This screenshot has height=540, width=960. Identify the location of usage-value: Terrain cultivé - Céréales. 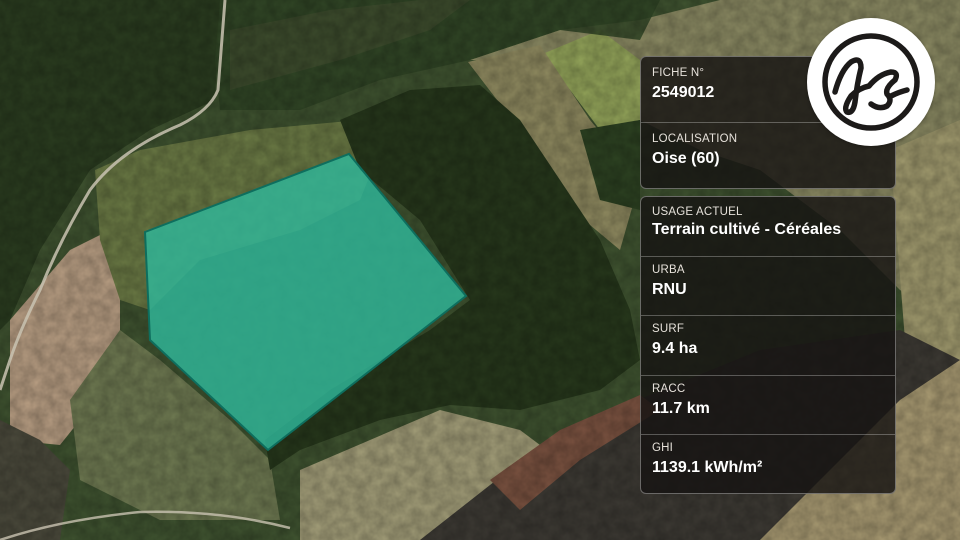
(747, 229).